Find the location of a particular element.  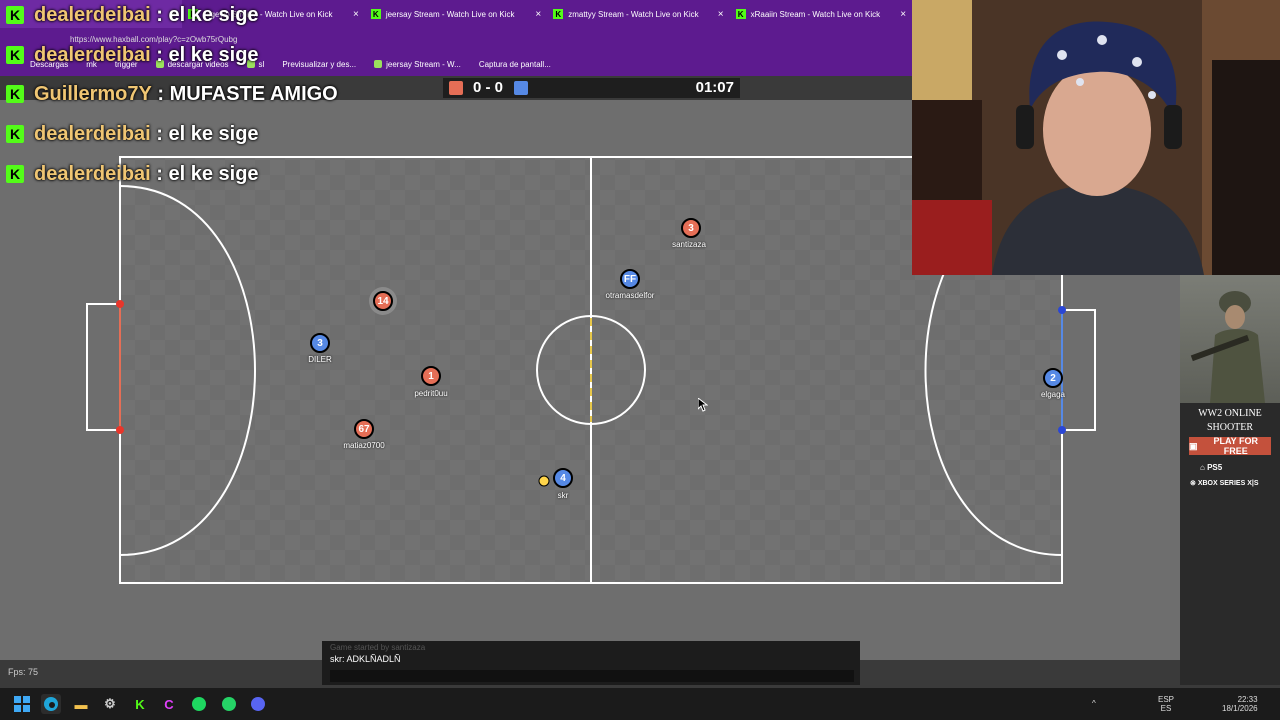

kick-icon is located at coordinates (378, 64).